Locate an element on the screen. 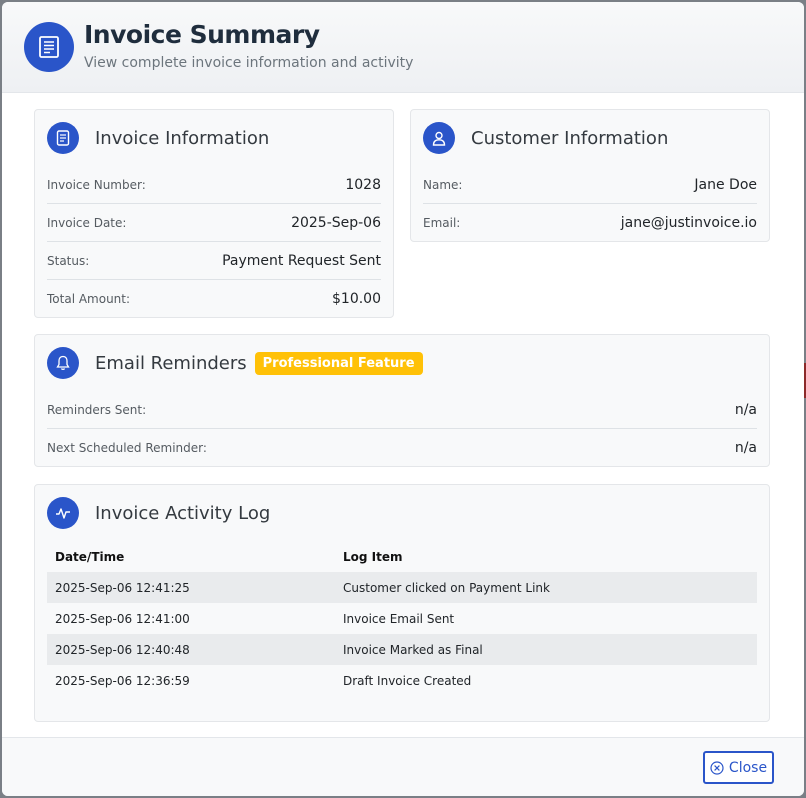 Image resolution: width=806 pixels, height=798 pixels. activity-log-title: Invoice Activity Log is located at coordinates (183, 513).